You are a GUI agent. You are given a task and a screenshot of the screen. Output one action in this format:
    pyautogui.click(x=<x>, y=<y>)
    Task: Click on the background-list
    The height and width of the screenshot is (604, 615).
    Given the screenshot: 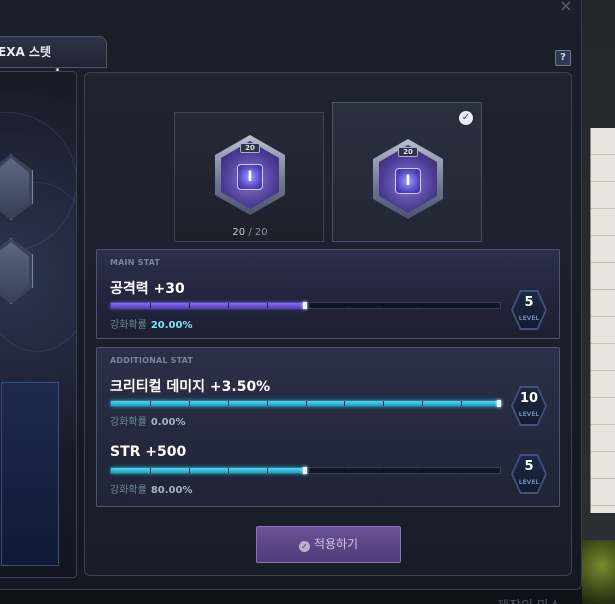 What is the action you would take?
    pyautogui.click(x=602, y=320)
    